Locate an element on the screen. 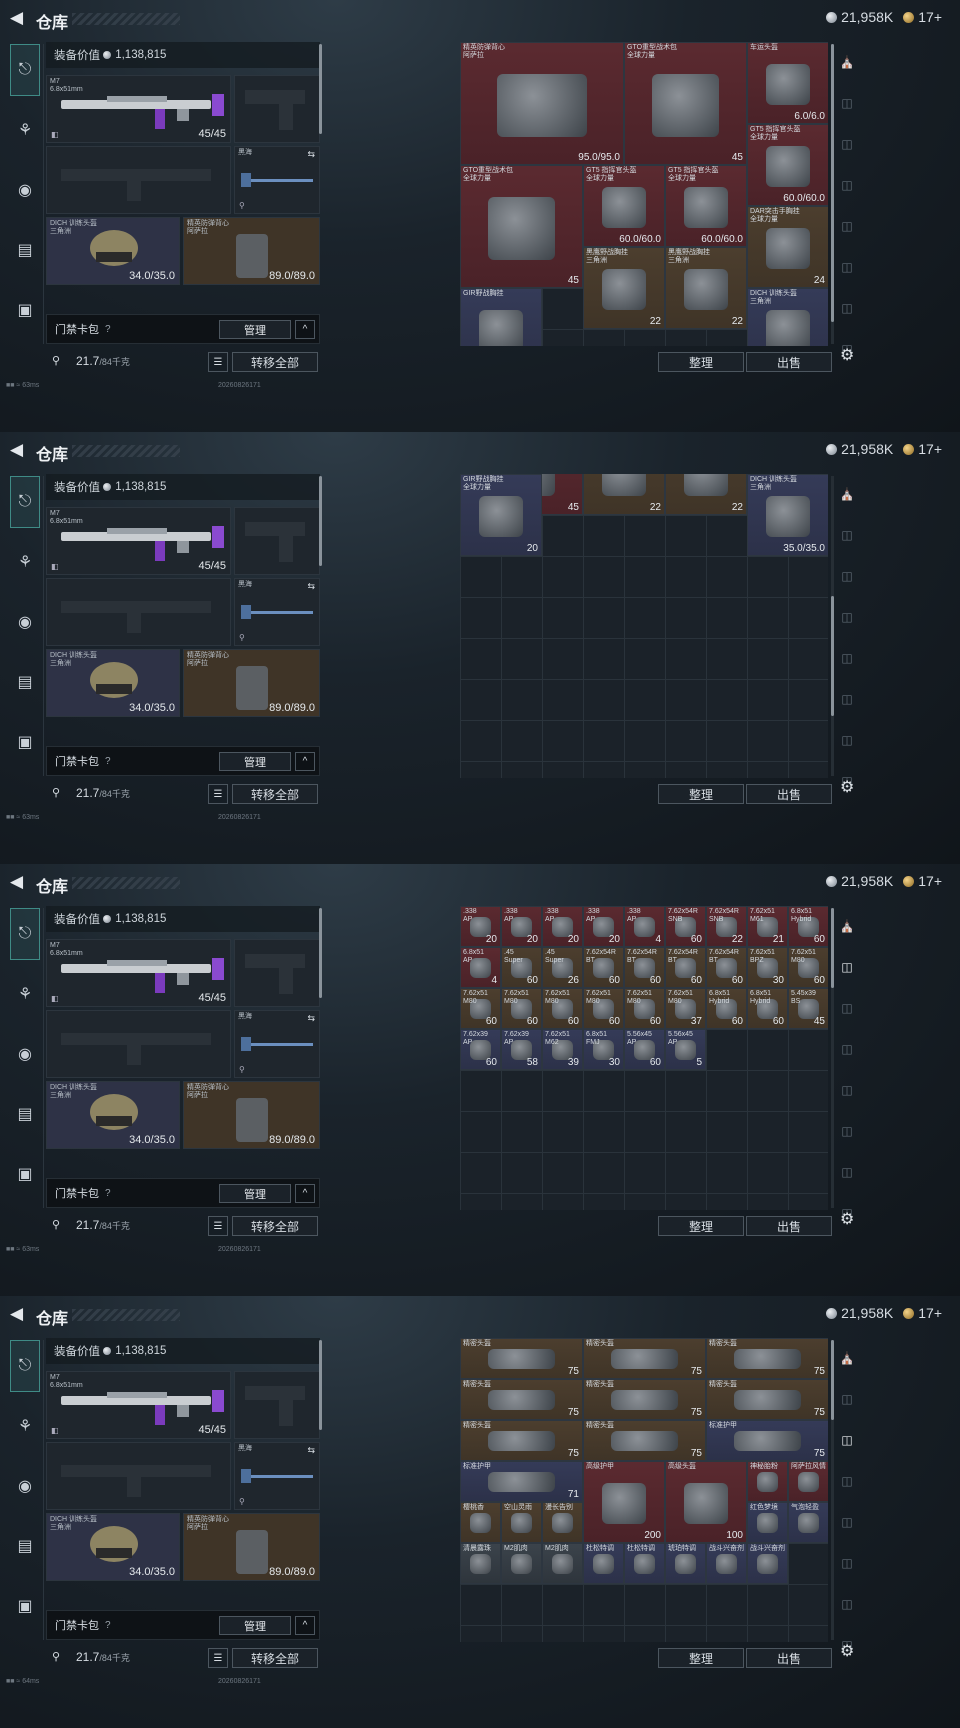  storage-item: 7.62x54R SNB 60 is located at coordinates (685, 926).